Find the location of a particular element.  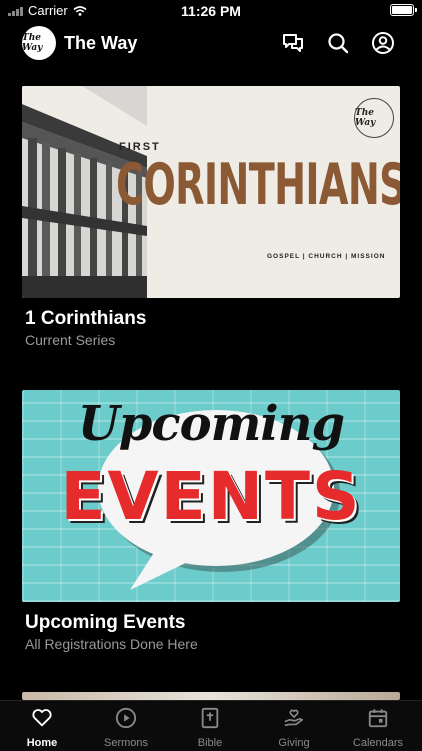

bible-icon is located at coordinates (210, 718).